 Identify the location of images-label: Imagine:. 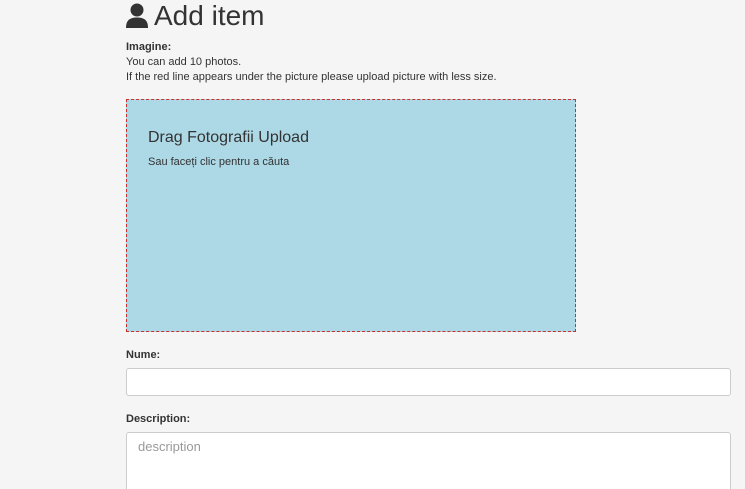
(149, 47).